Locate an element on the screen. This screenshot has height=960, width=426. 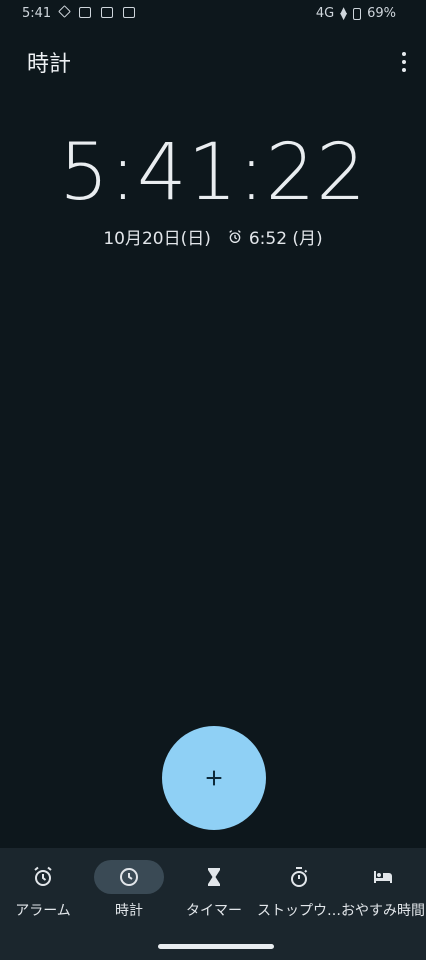
status-time: 5:41 is located at coordinates (37, 13).